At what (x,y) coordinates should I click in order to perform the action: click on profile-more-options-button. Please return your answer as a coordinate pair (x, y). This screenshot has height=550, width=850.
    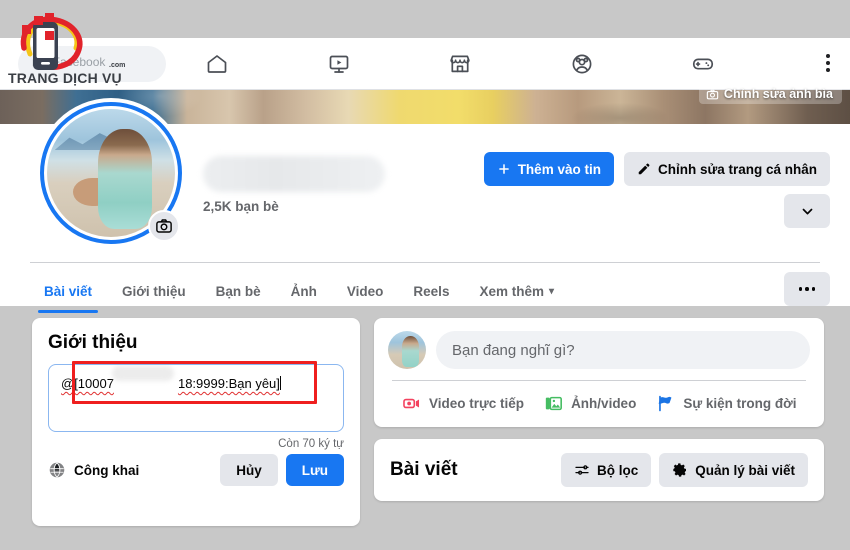
    Looking at the image, I should click on (807, 211).